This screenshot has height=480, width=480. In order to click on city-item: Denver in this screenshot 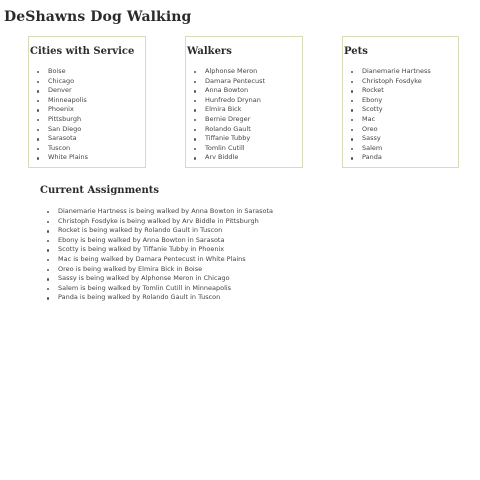, I will do `click(62, 91)`.